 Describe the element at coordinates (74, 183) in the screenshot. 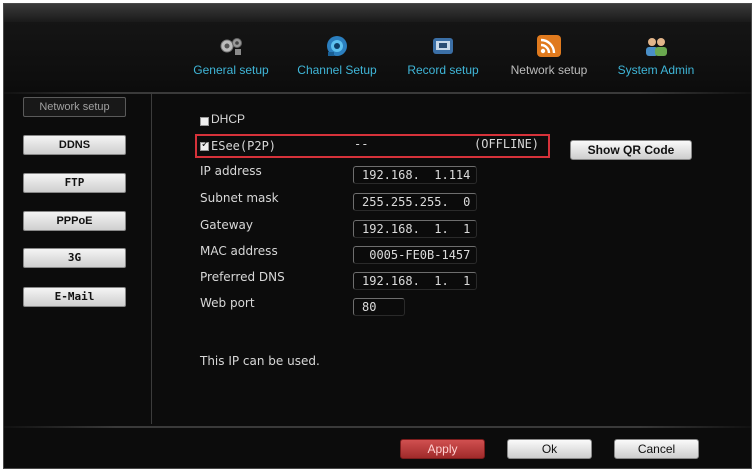

I see `sidebar-item-ftp: FTP` at that location.